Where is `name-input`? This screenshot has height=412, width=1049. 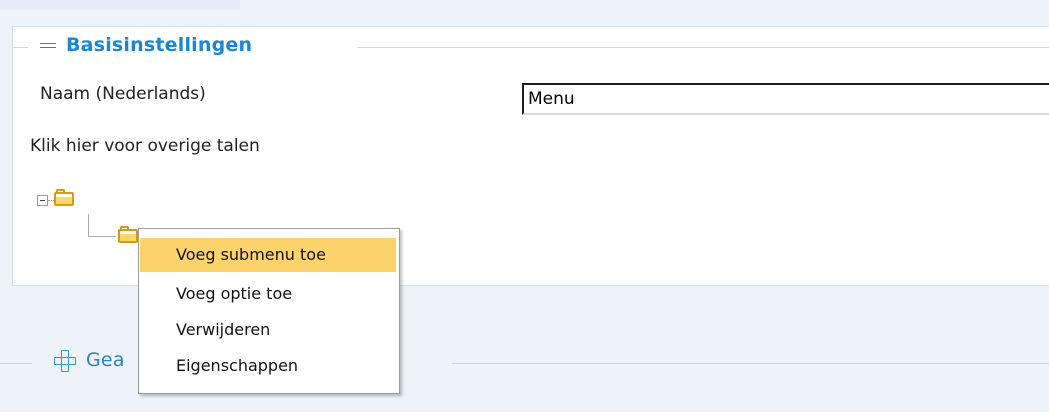 name-input is located at coordinates (785, 99).